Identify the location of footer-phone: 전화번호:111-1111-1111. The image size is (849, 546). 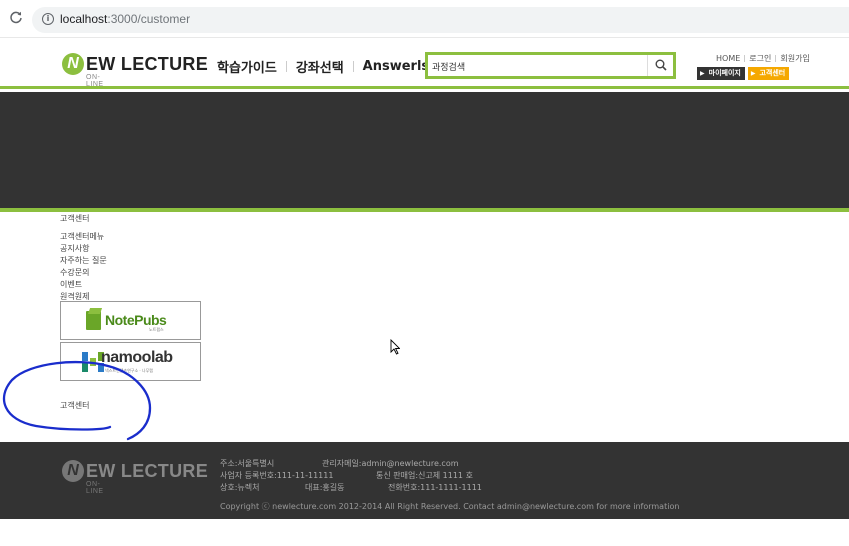
(435, 487).